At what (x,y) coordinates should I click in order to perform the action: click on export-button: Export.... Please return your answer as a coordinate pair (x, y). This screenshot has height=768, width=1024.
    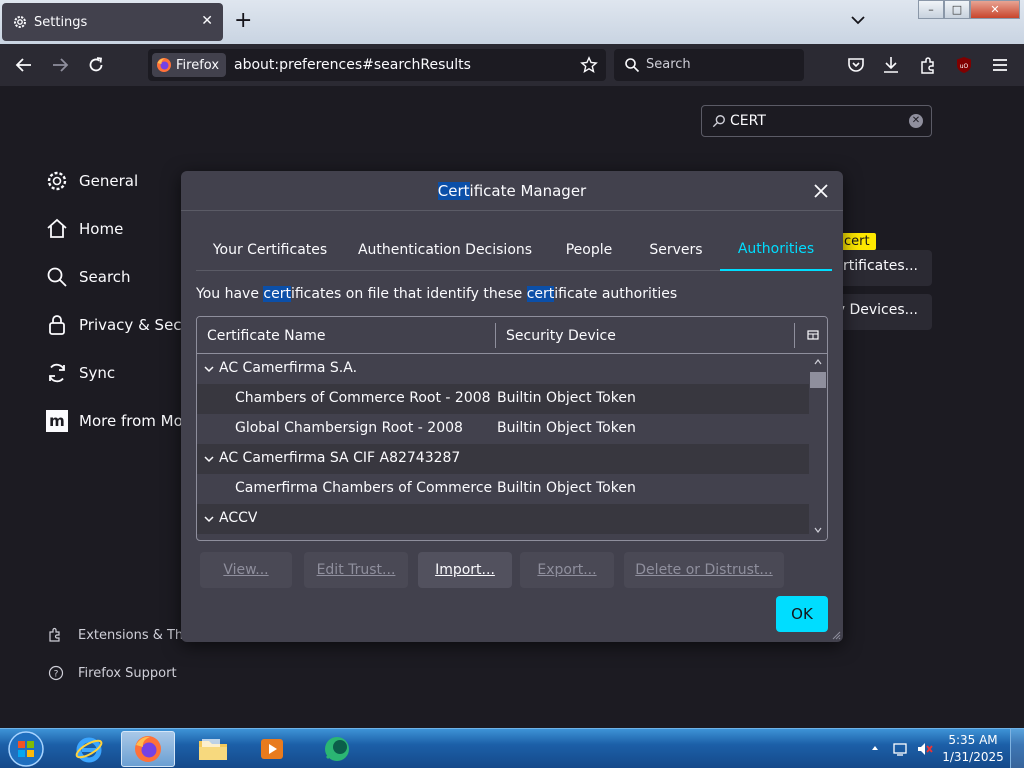
    Looking at the image, I should click on (567, 570).